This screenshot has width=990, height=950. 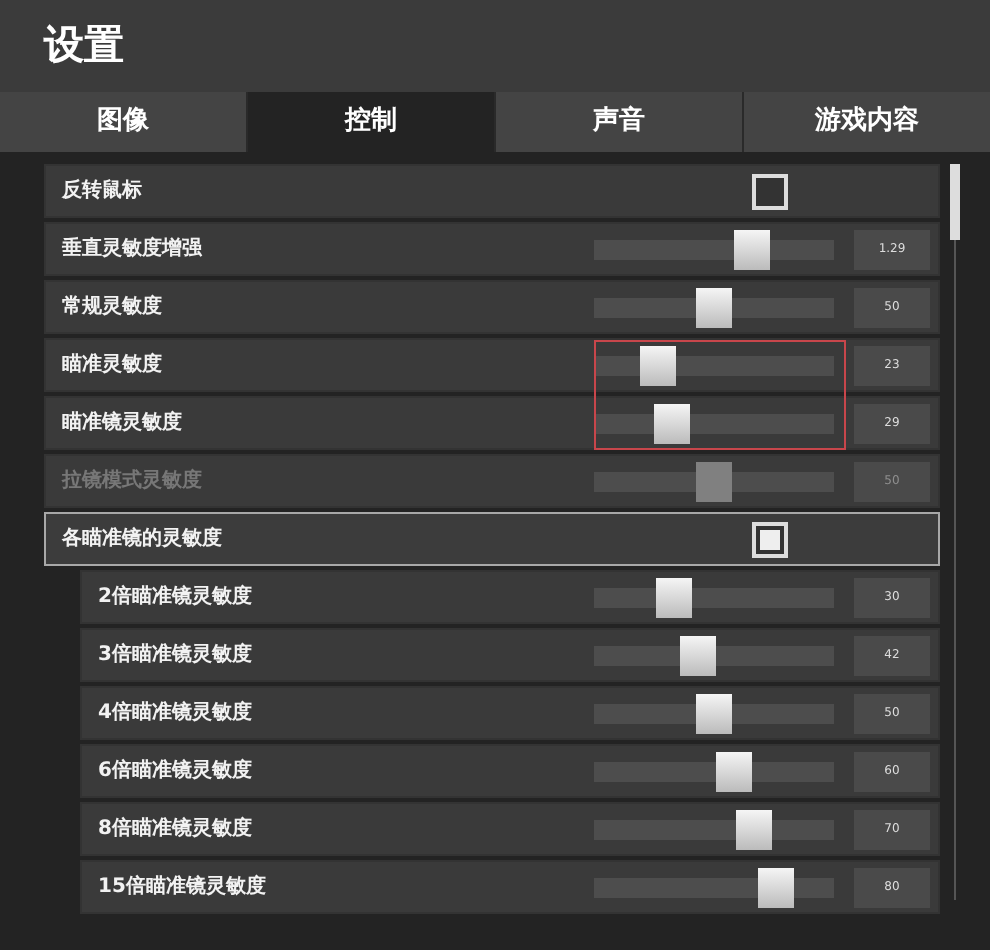 What do you see at coordinates (113, 307) in the screenshot?
I see `setting-label: 常规灵敏度` at bounding box center [113, 307].